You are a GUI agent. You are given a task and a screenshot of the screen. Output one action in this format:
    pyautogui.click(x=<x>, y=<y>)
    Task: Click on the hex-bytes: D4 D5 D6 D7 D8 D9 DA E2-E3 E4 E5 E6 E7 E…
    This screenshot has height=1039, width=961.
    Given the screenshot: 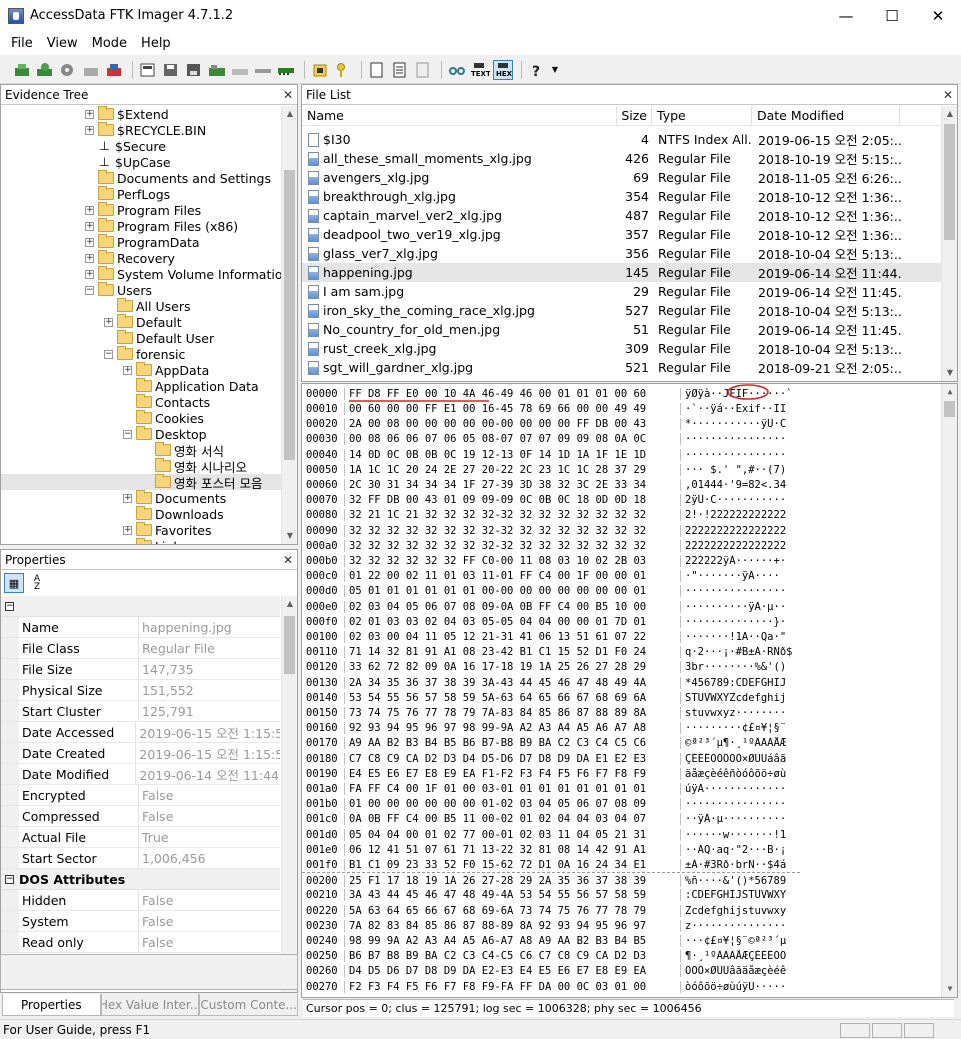 What is the action you would take?
    pyautogui.click(x=512, y=971)
    